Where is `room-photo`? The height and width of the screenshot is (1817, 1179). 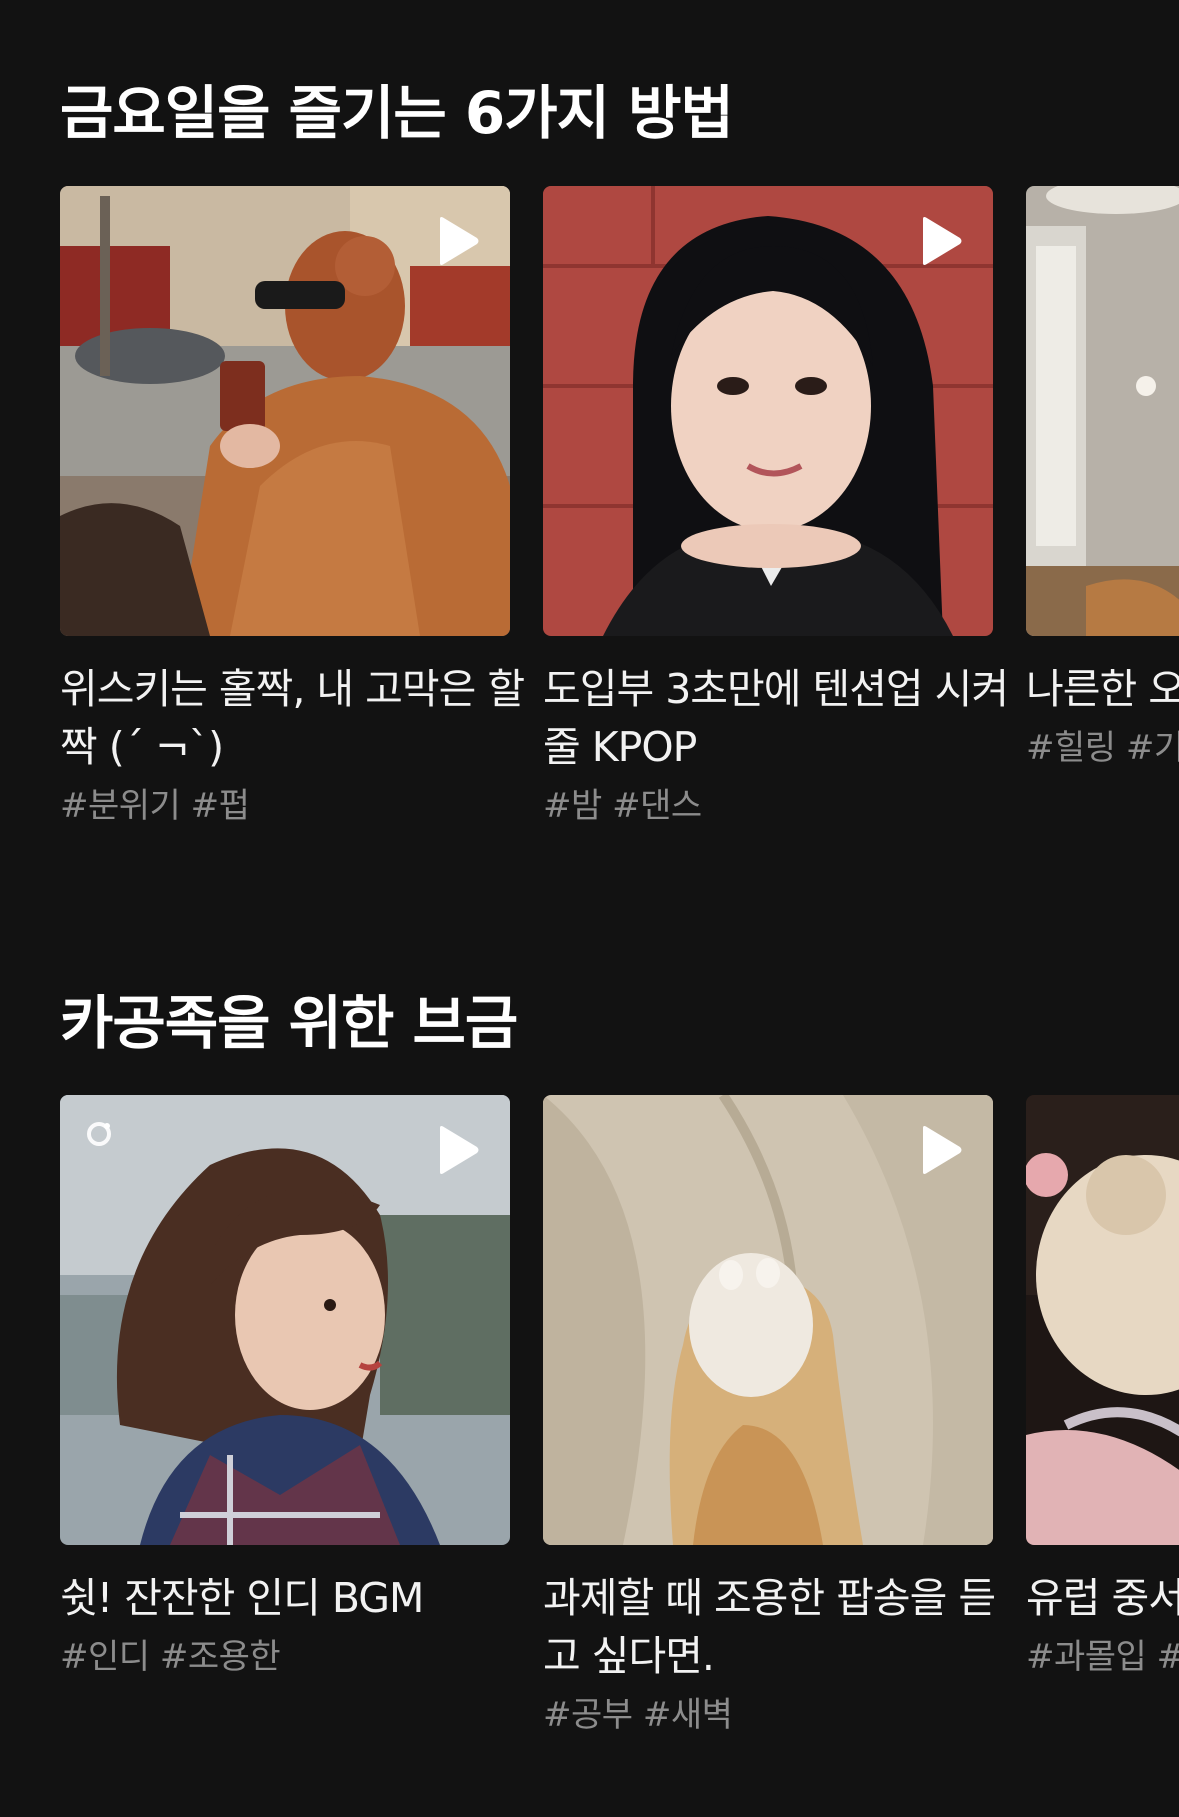 room-photo is located at coordinates (1102, 411).